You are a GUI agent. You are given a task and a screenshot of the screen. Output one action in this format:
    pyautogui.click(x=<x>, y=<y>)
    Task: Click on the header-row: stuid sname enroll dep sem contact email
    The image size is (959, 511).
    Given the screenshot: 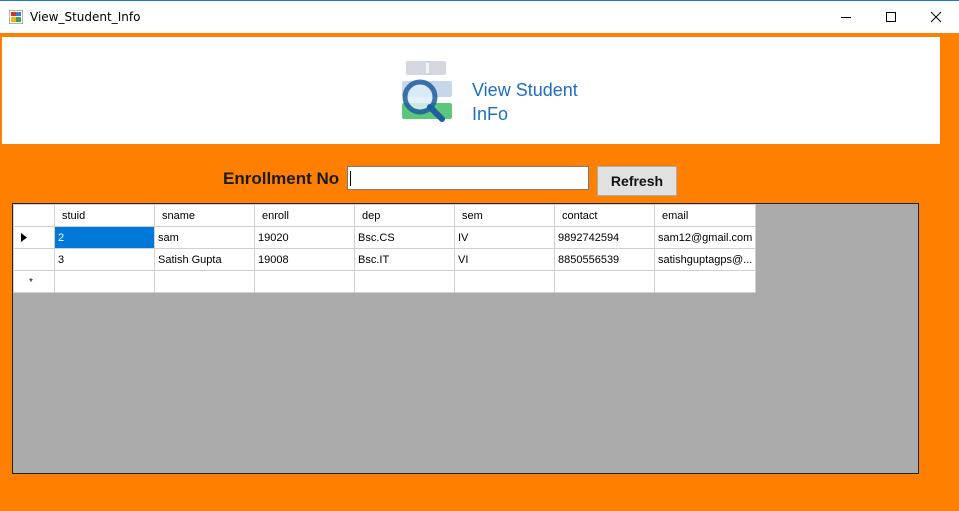 What is the action you would take?
    pyautogui.click(x=385, y=215)
    